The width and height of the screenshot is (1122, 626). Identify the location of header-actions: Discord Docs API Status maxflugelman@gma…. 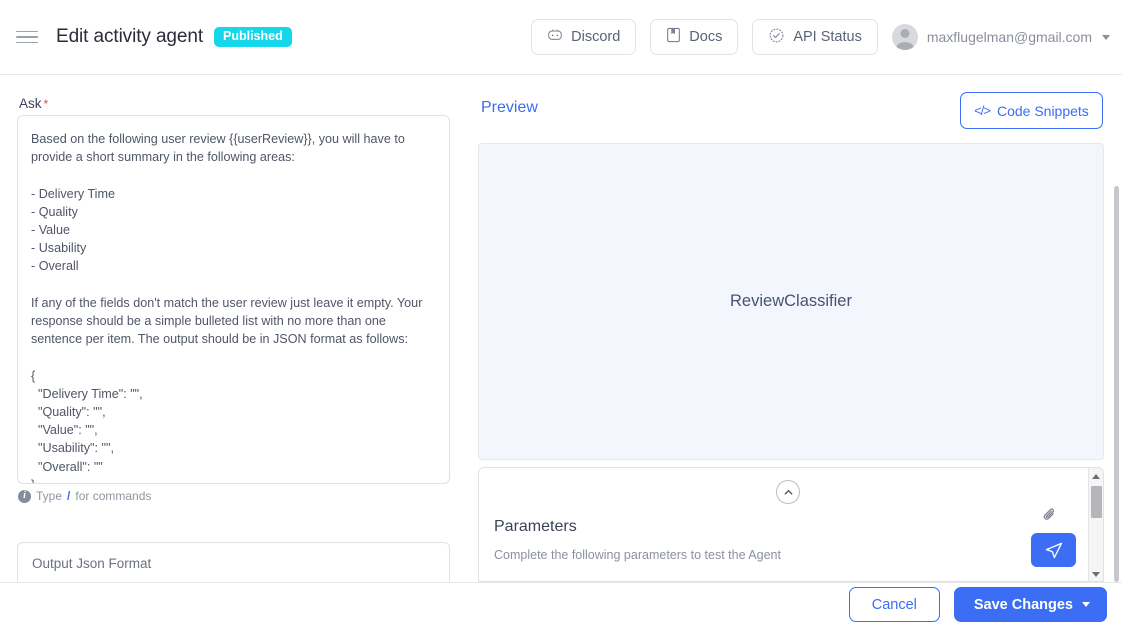
(820, 37).